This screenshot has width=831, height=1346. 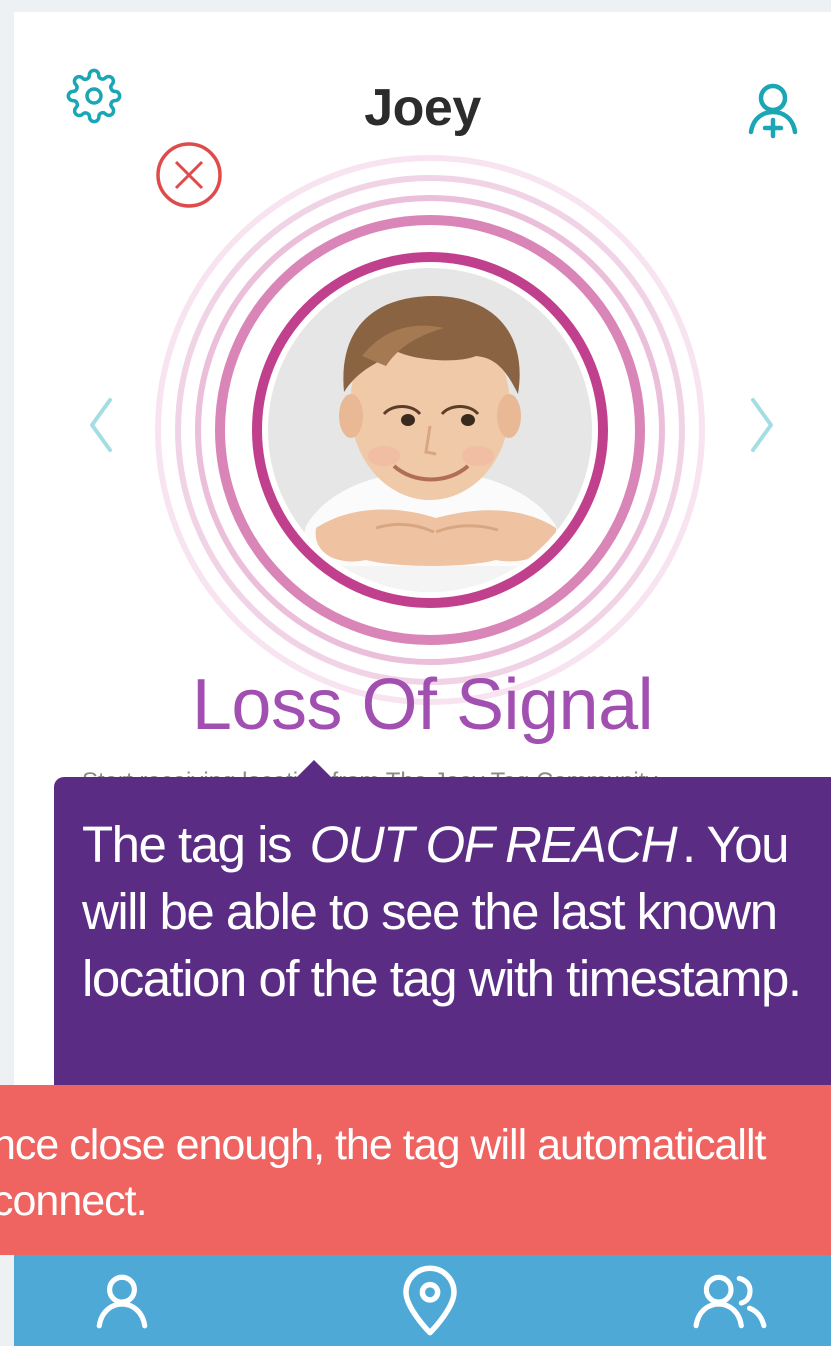 I want to click on add-user-icon, so click(x=773, y=111).